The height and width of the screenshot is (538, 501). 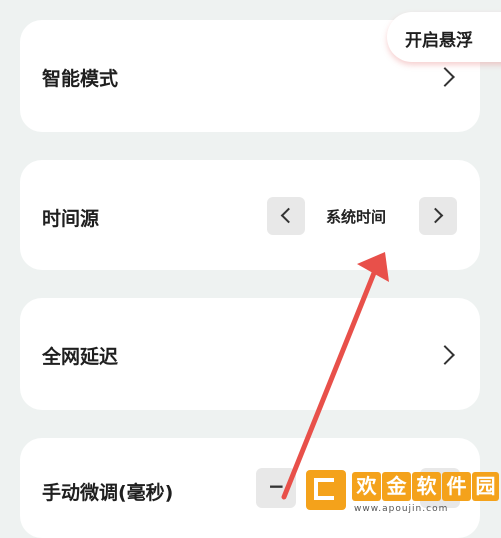 I want to click on watermark-char: 软, so click(x=426, y=486).